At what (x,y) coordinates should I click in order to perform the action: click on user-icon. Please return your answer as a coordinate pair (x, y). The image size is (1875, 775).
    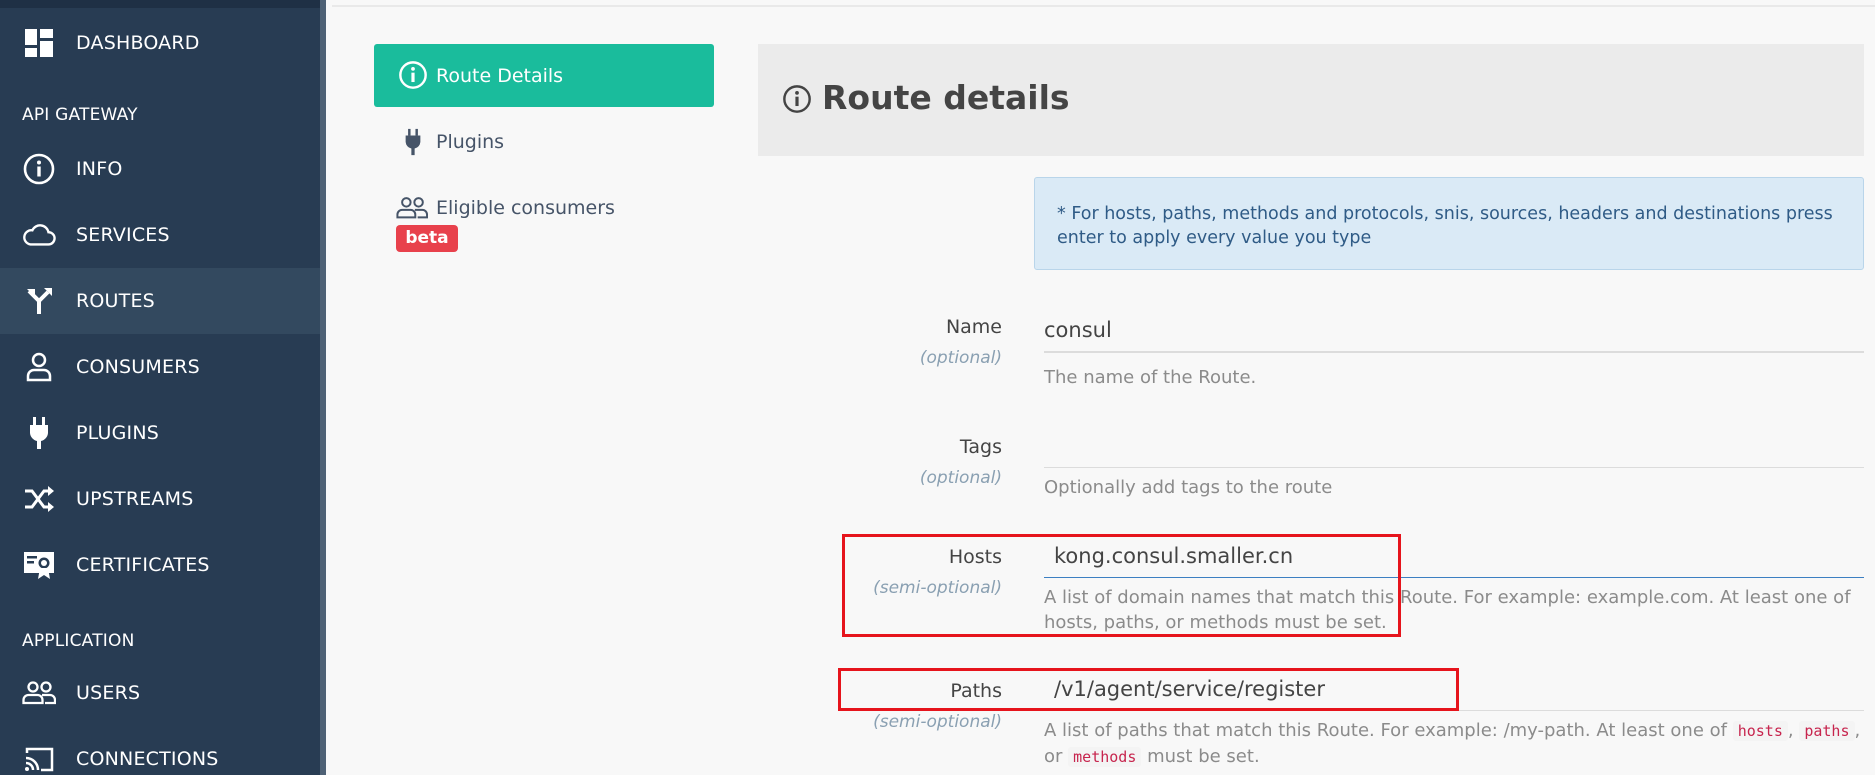
    Looking at the image, I should click on (39, 367).